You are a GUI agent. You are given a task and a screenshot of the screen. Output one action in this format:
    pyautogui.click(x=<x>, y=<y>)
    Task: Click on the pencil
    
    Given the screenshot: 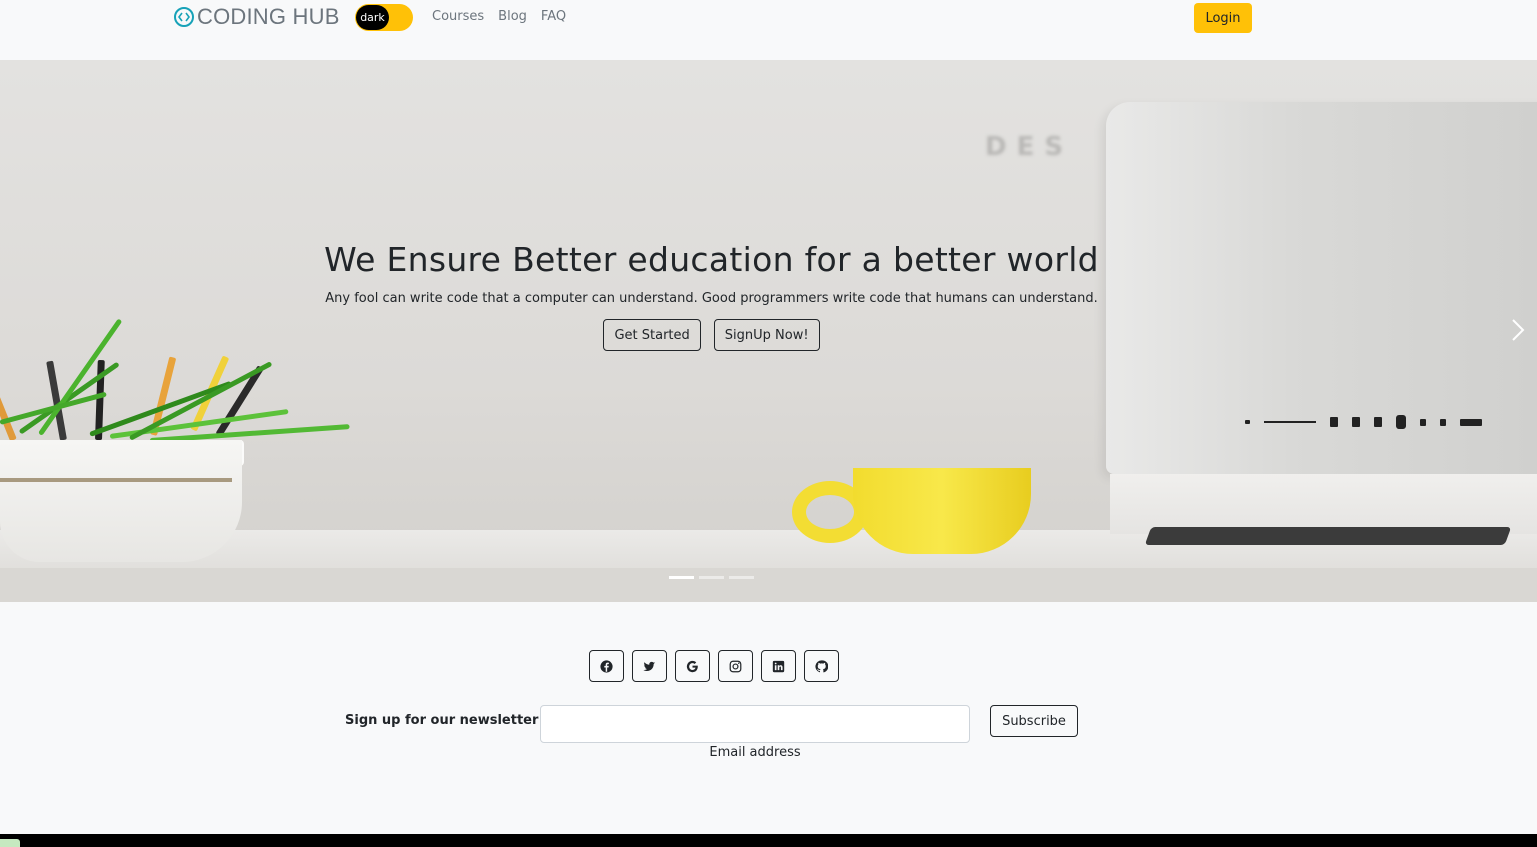 What is the action you would take?
    pyautogui.click(x=8, y=403)
    